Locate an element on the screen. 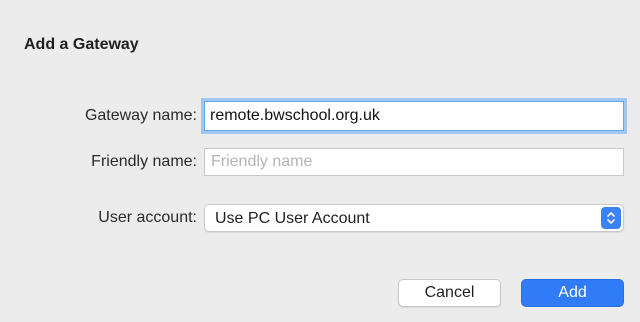  chevron-up-down-icon is located at coordinates (611, 218).